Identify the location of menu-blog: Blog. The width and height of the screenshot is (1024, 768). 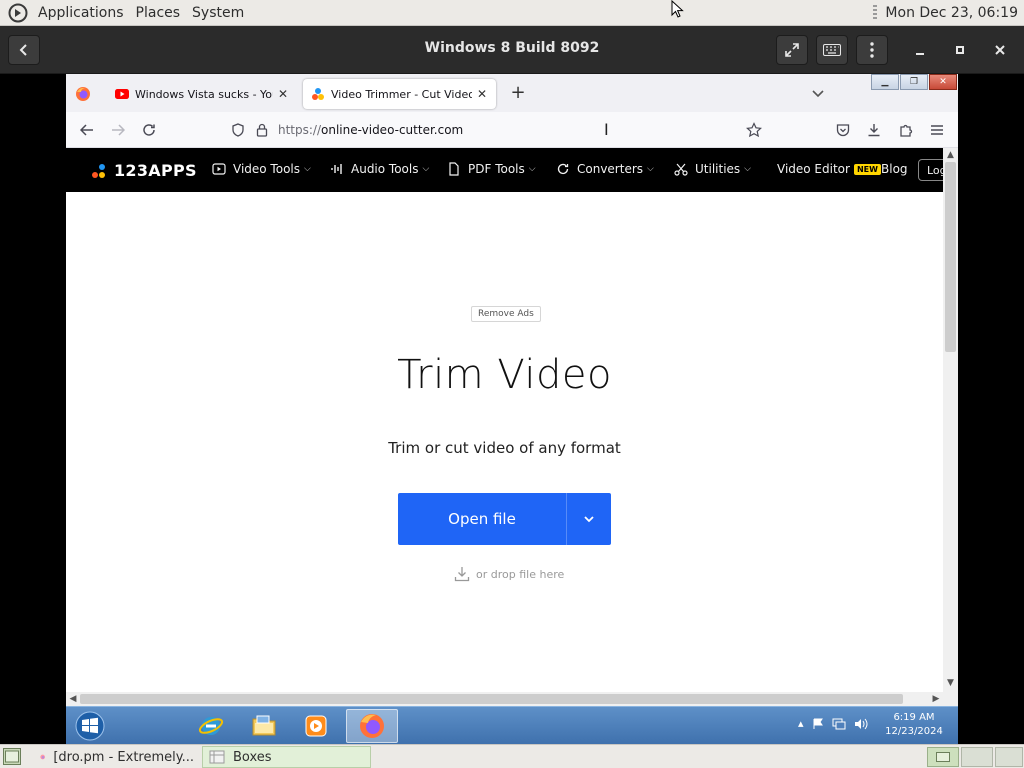
(894, 169).